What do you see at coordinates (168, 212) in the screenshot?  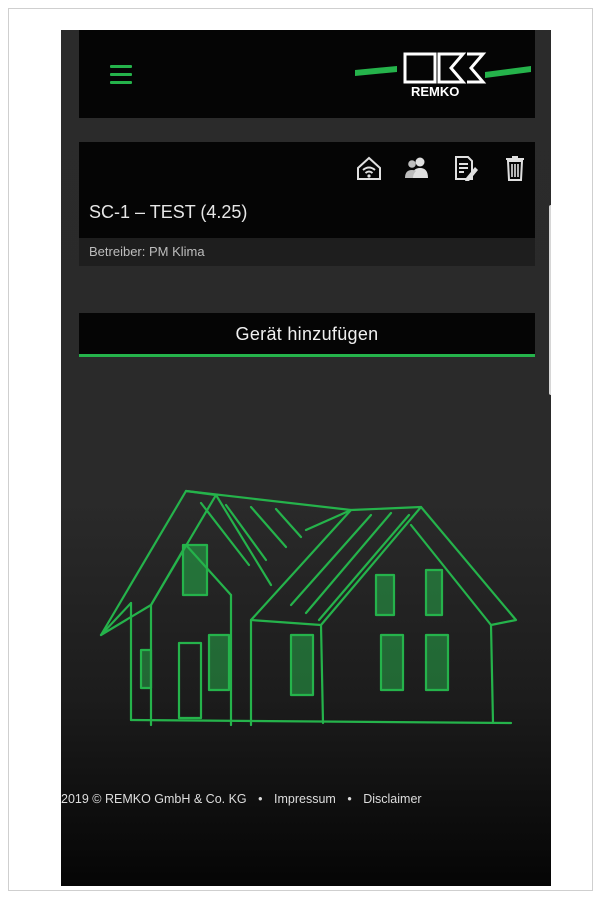 I see `device-title: SC-1 – TEST (4.25)` at bounding box center [168, 212].